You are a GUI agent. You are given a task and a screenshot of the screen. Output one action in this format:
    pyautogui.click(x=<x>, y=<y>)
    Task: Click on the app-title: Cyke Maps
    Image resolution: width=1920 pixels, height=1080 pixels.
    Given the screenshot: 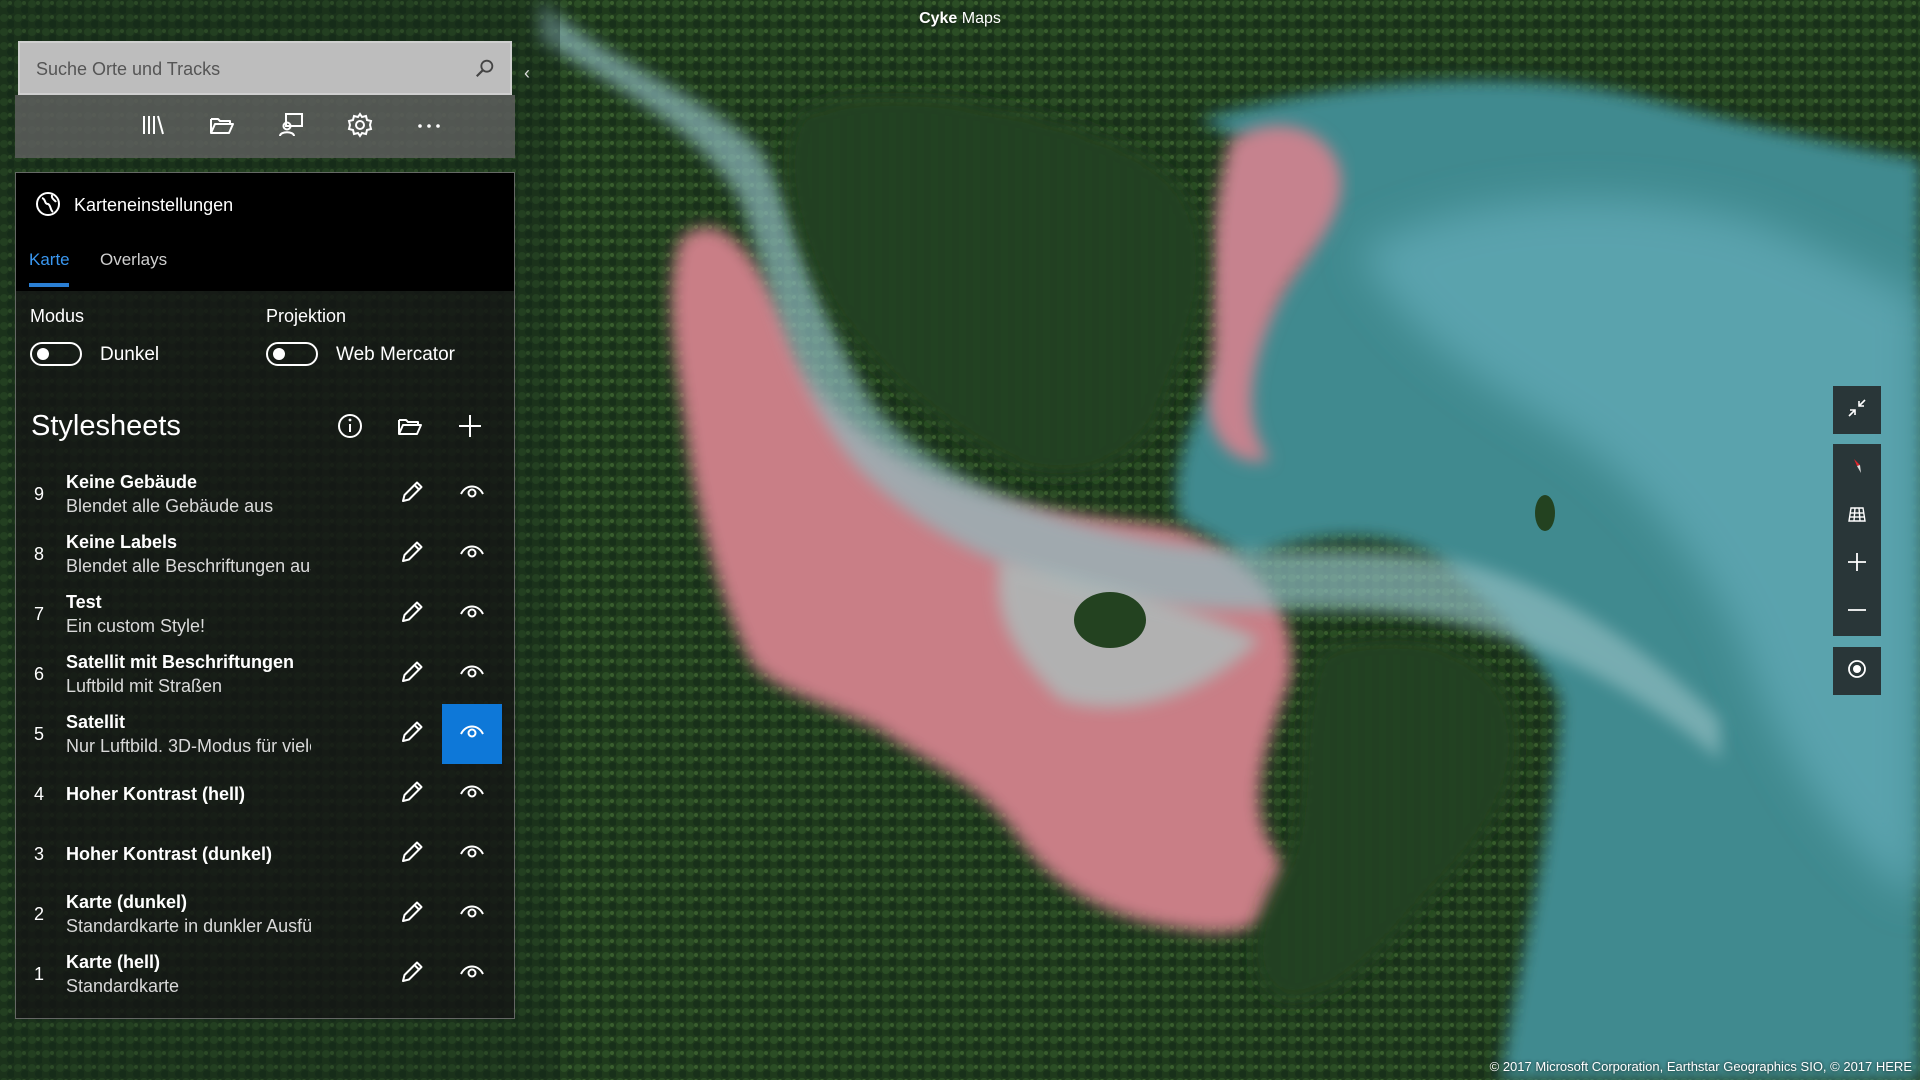 What is the action you would take?
    pyautogui.click(x=960, y=19)
    